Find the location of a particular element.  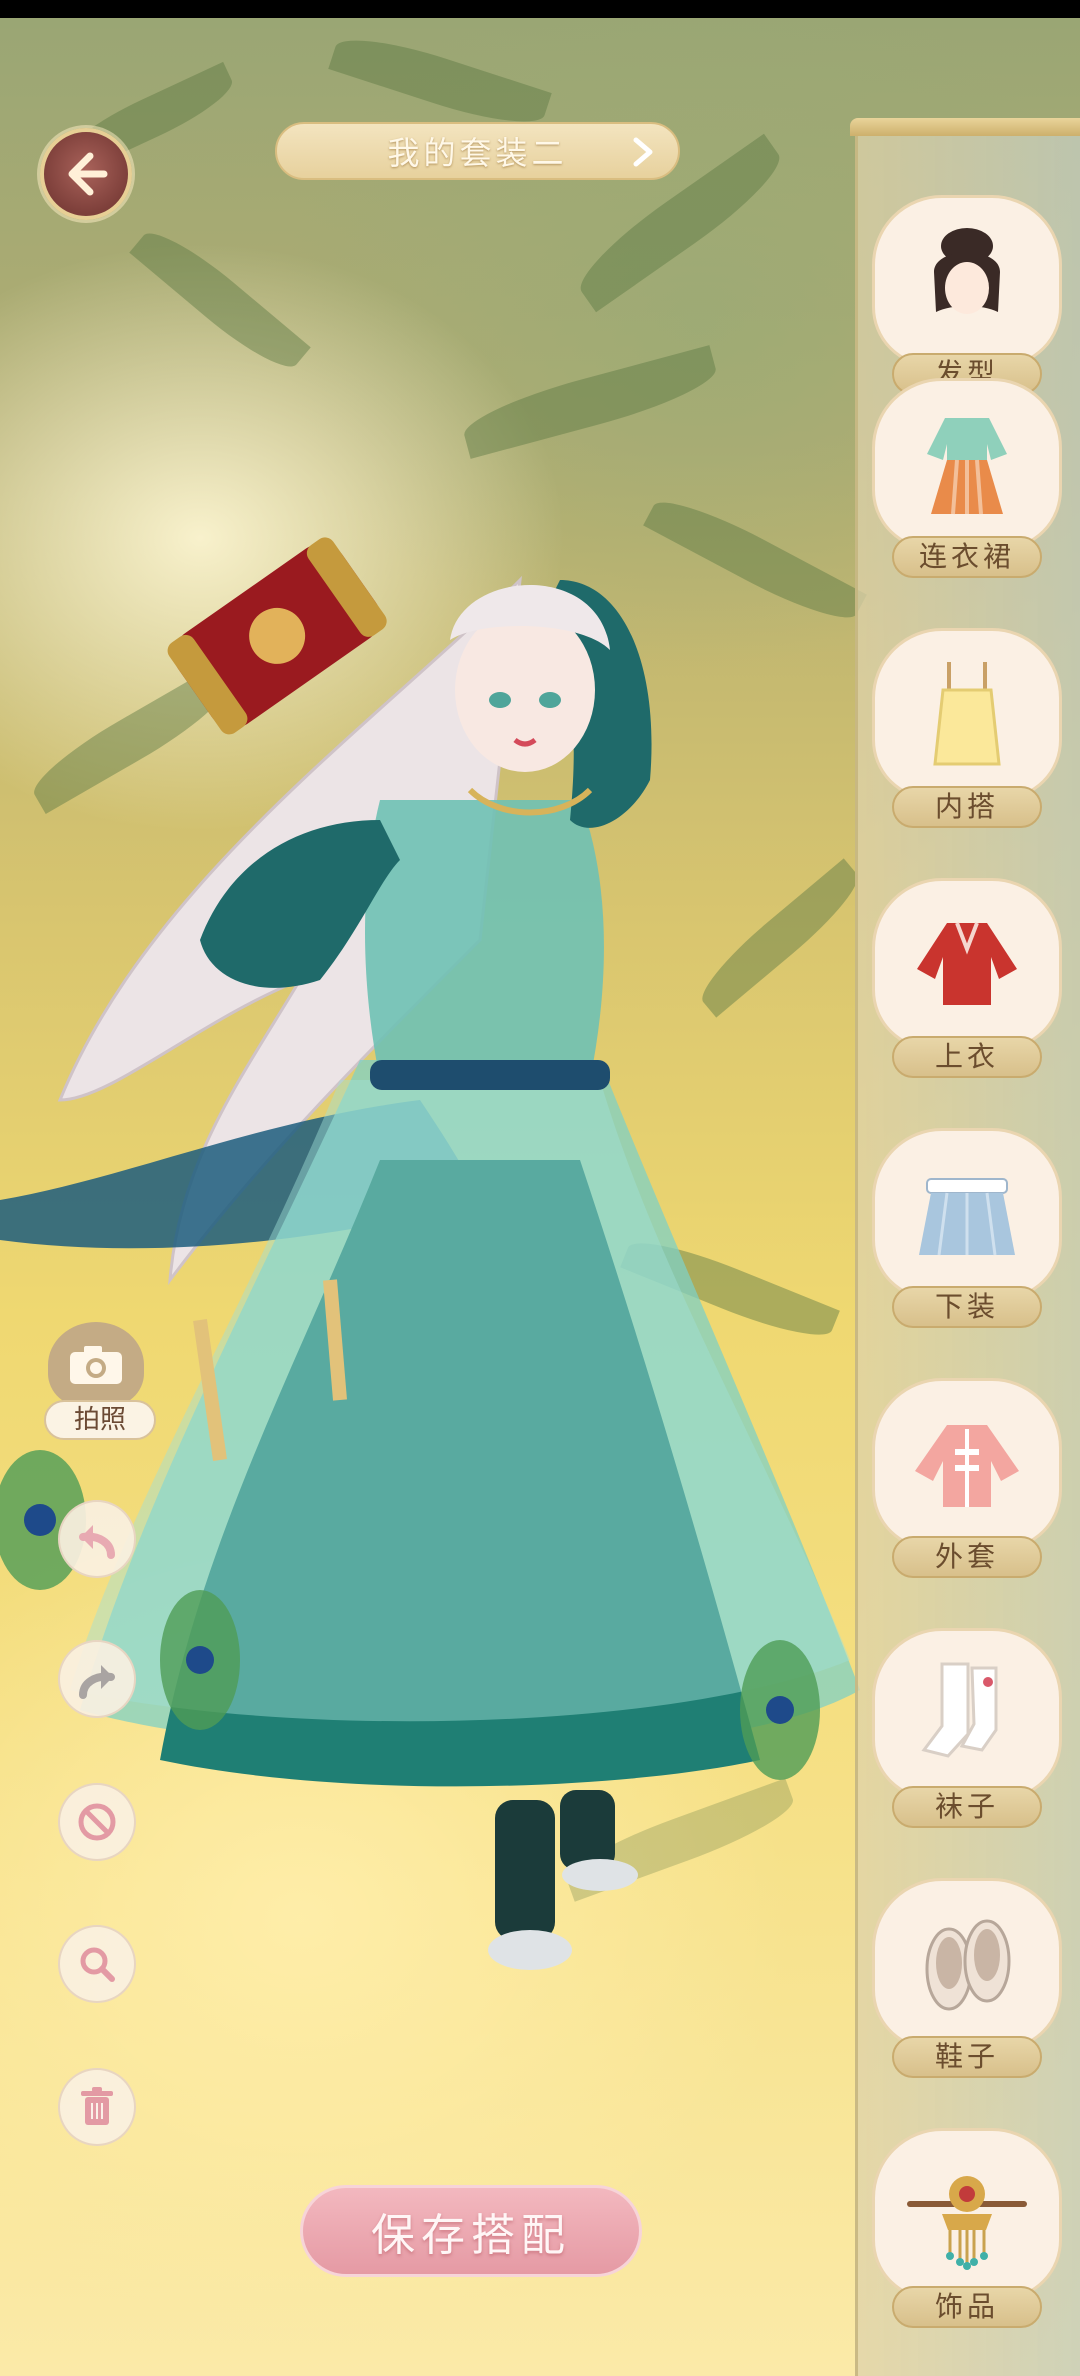

inner-top-icon is located at coordinates (967, 714).